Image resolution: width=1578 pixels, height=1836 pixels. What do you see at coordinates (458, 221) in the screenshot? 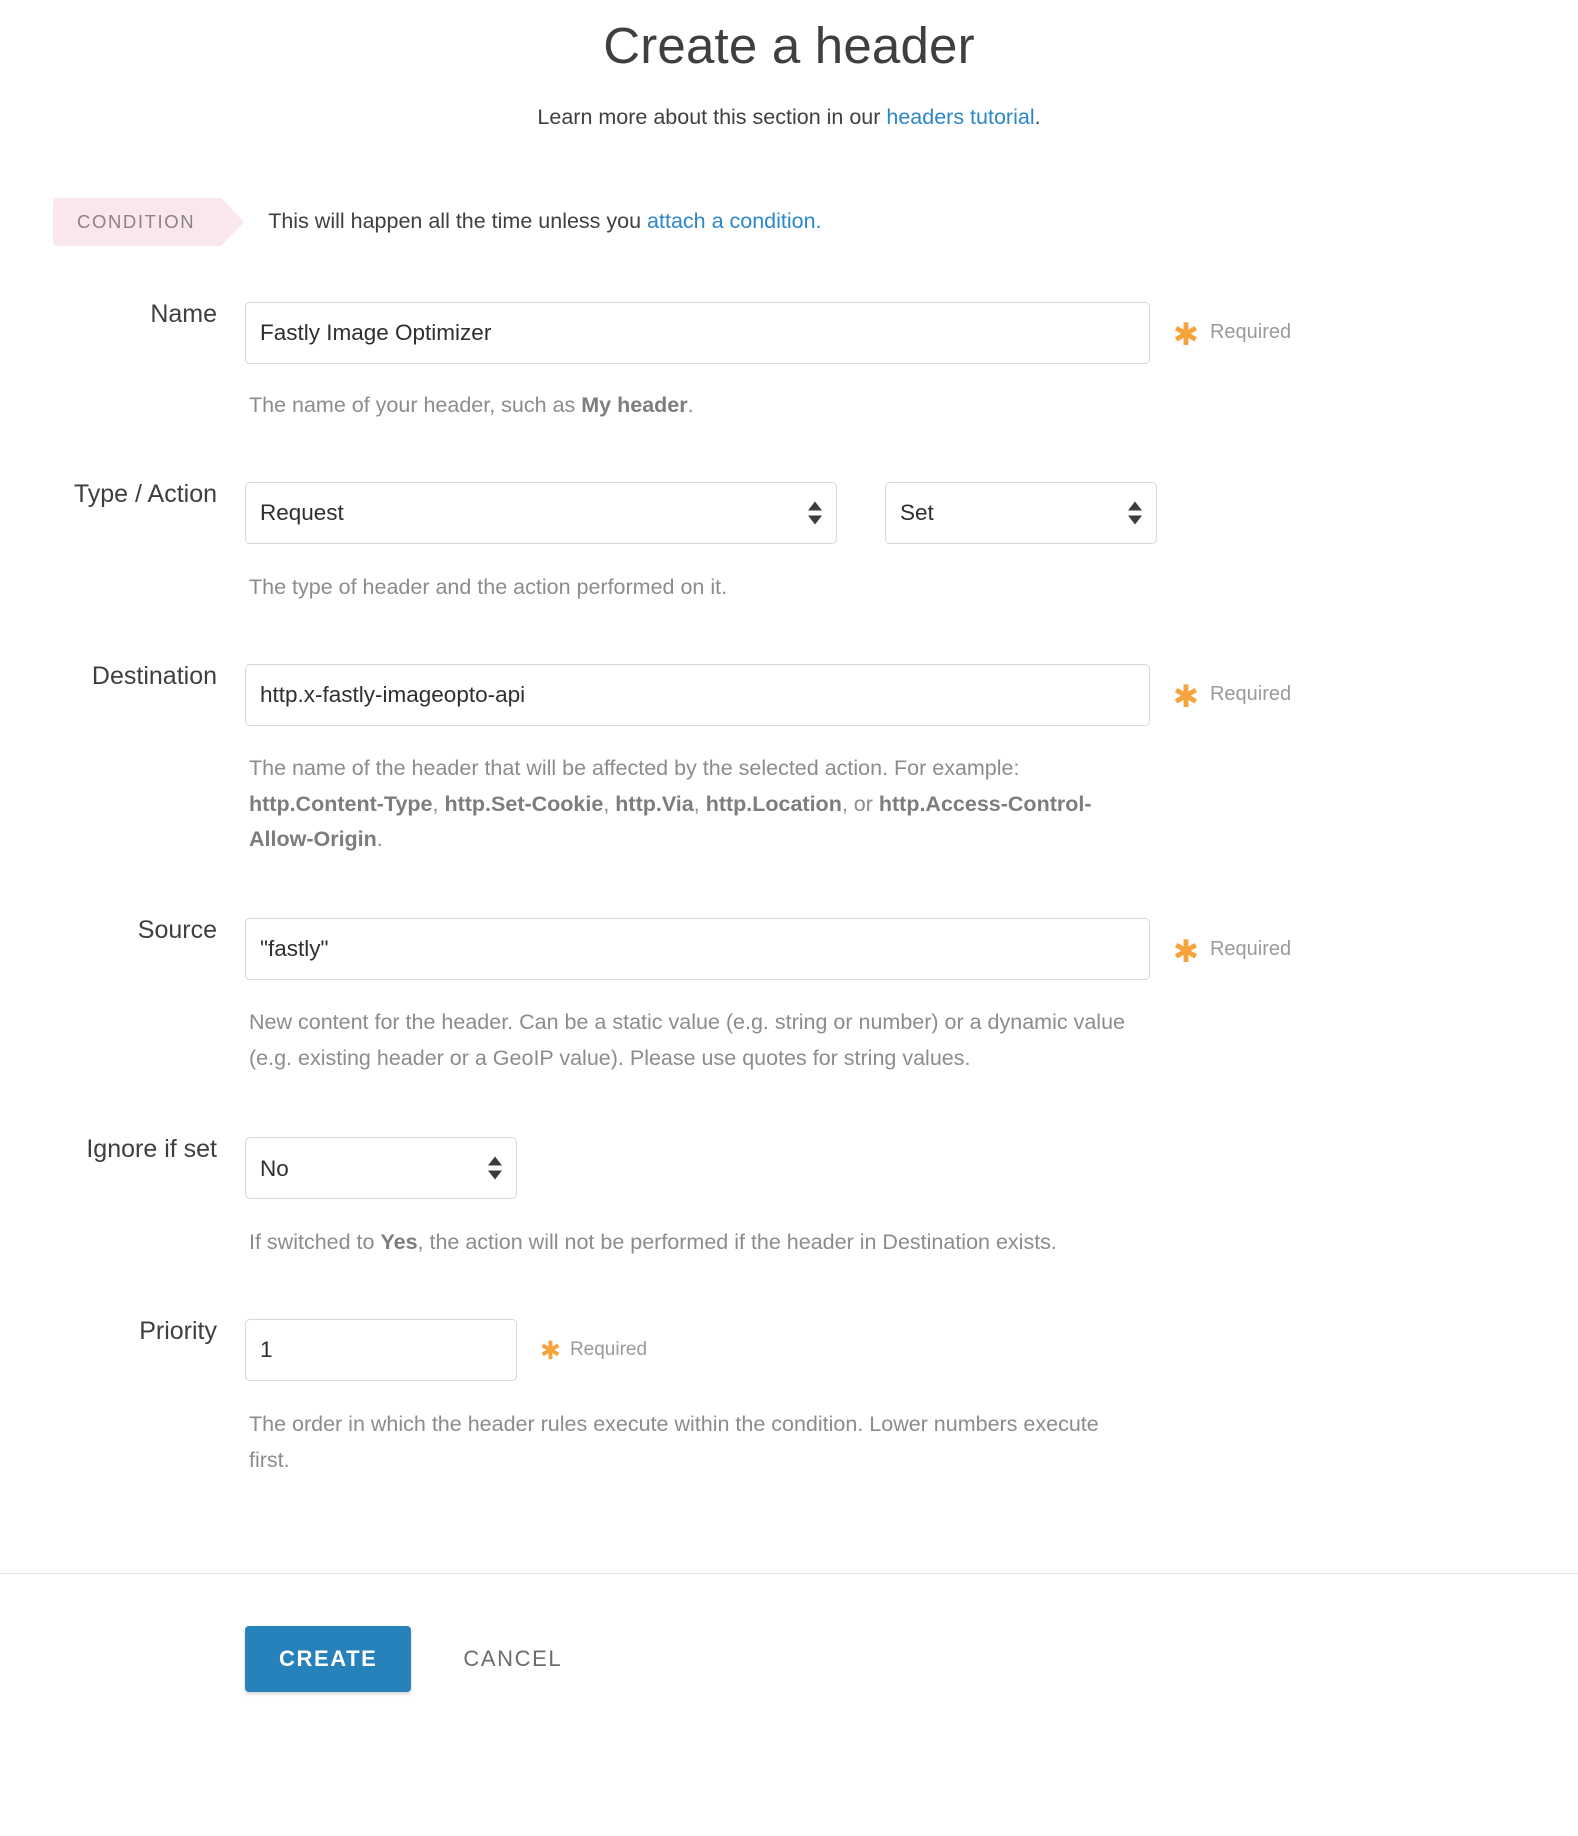
I see `condition-text-prefix: This will happen all the time unless you` at bounding box center [458, 221].